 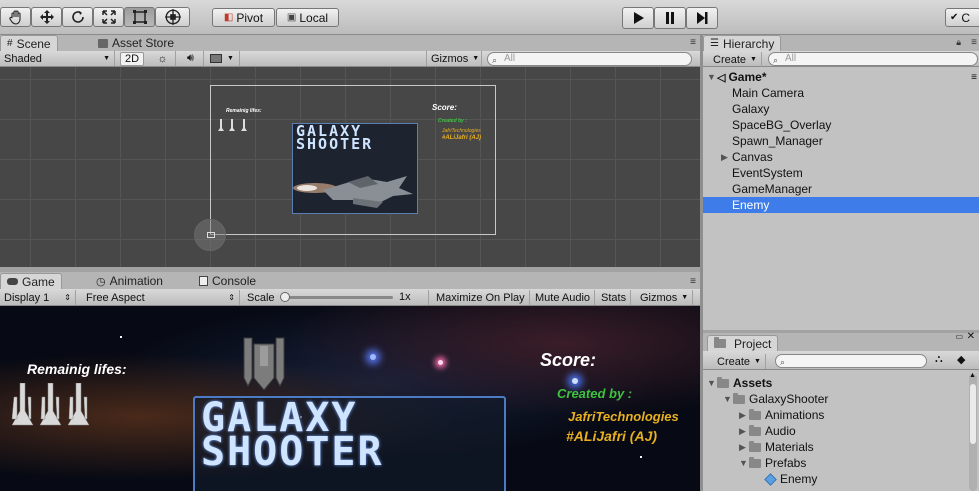 I want to click on combined-transform-icon, so click(x=172, y=17).